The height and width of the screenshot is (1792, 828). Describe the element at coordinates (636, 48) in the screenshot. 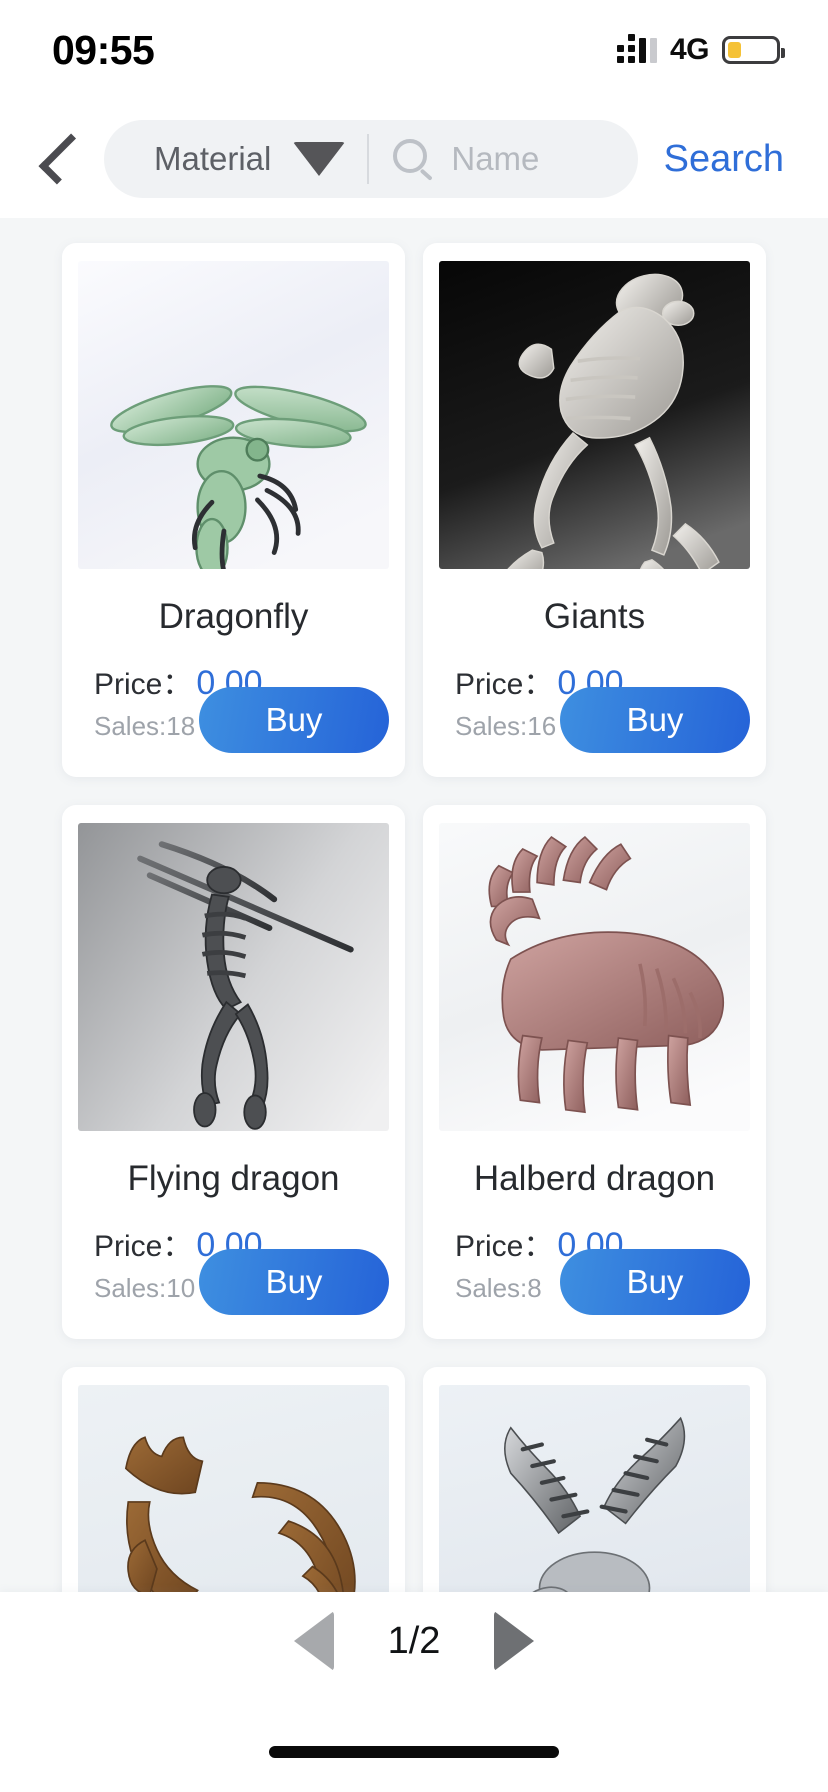

I see `signal-bars-icon` at that location.